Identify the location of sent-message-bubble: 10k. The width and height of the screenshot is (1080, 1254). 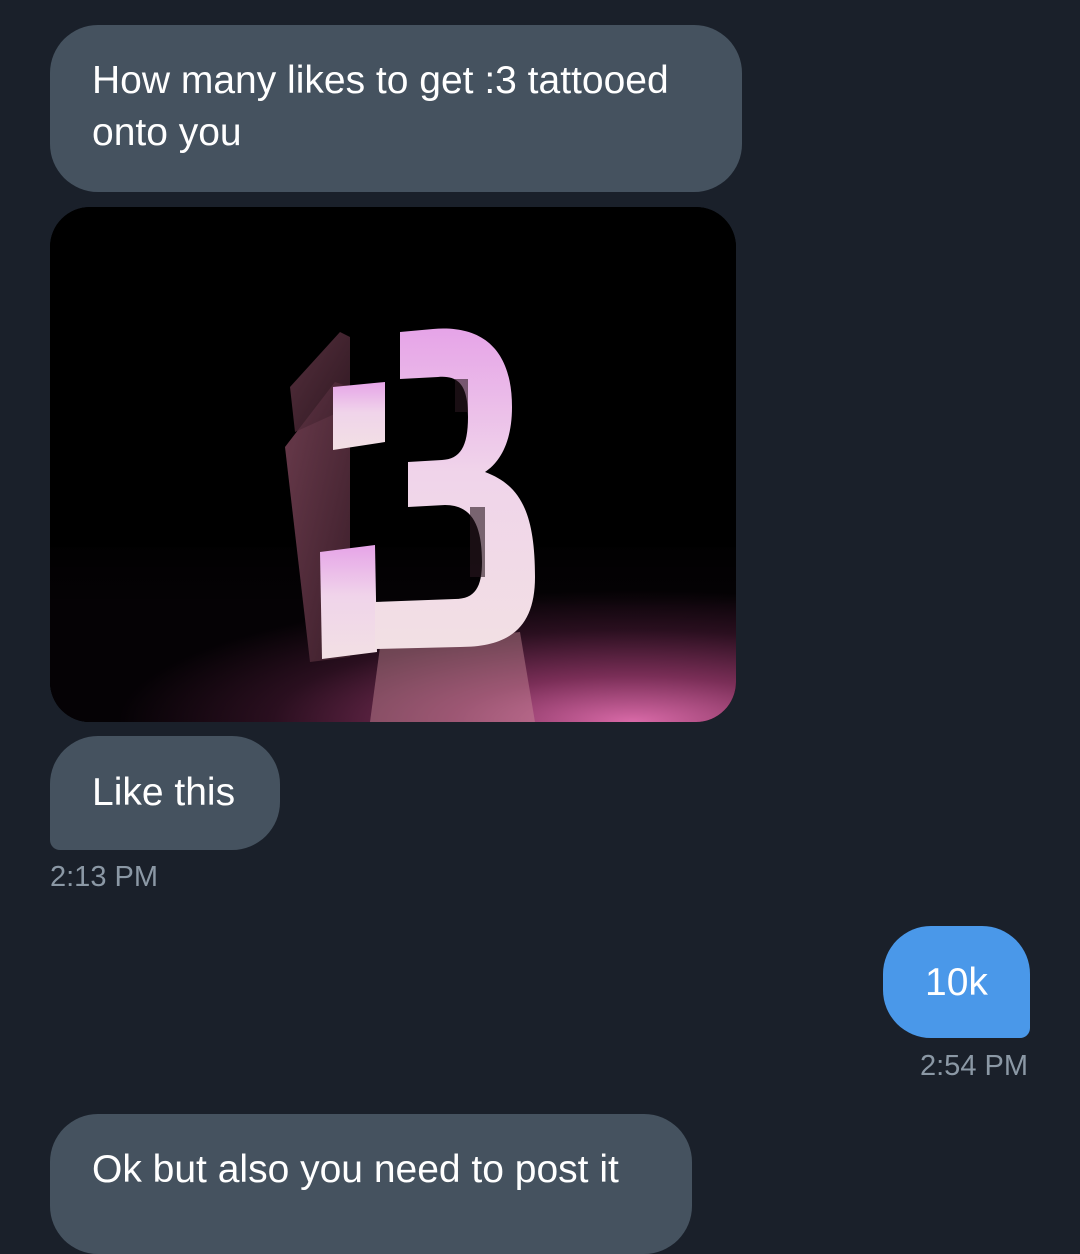
(956, 982).